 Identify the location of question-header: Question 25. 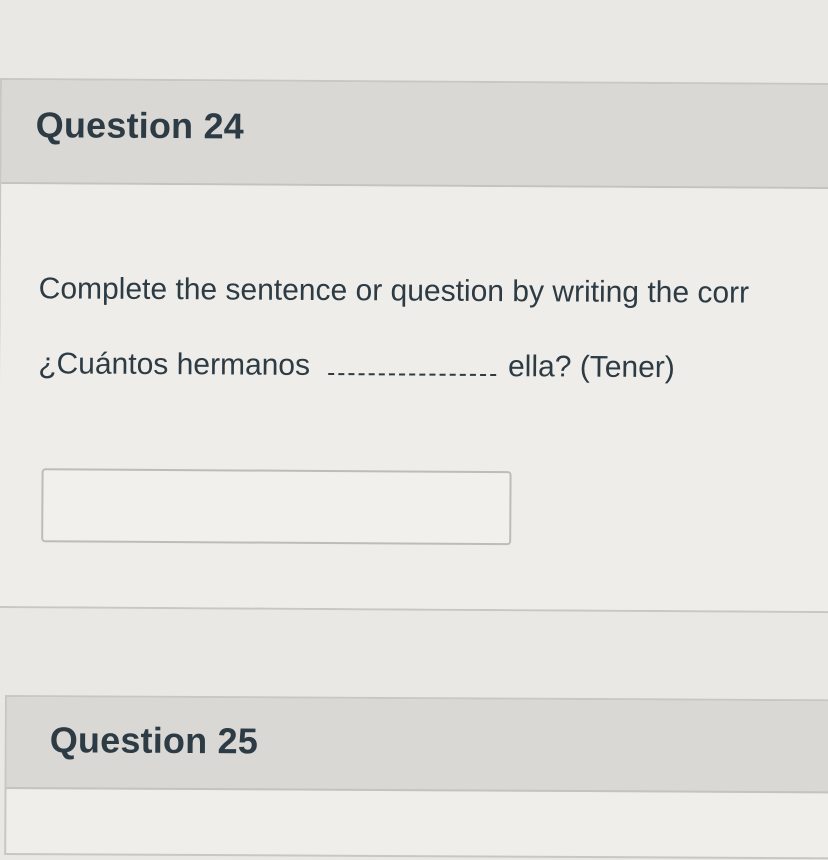
(417, 745).